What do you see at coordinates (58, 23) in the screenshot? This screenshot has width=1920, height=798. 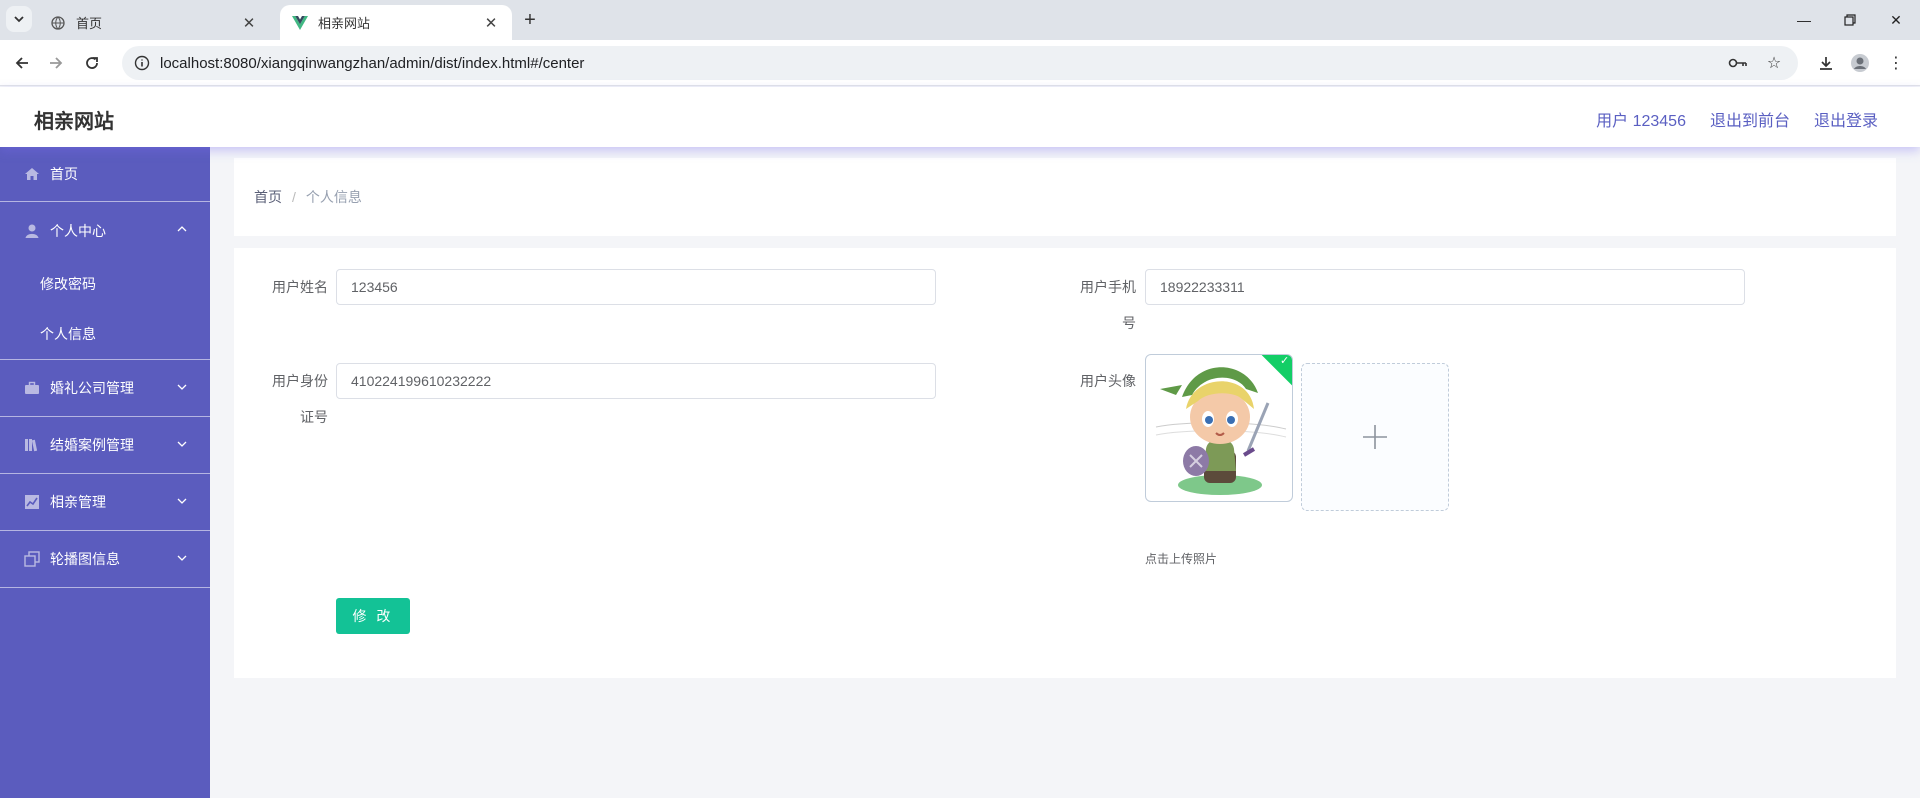 I see `globe-icon` at bounding box center [58, 23].